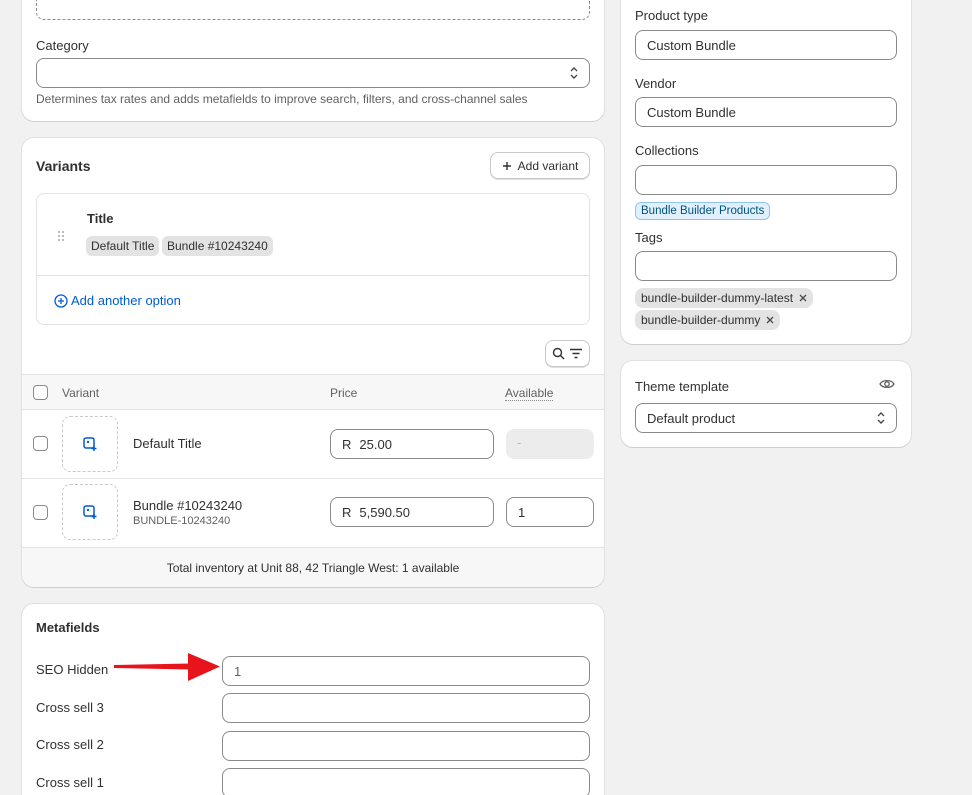 Image resolution: width=972 pixels, height=795 pixels. What do you see at coordinates (70, 744) in the screenshot?
I see `metafield-label: Cross sell 2` at bounding box center [70, 744].